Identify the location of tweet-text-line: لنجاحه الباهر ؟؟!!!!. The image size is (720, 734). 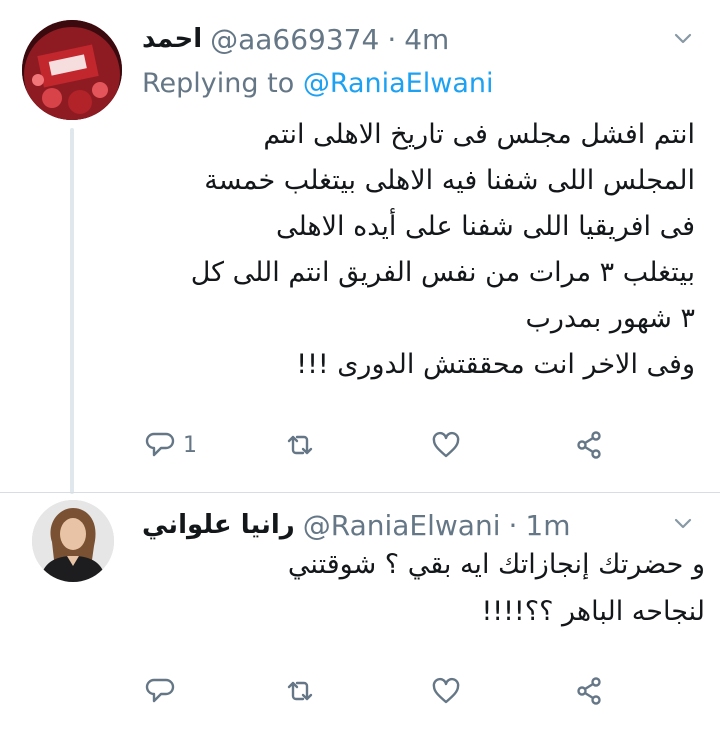
(593, 611).